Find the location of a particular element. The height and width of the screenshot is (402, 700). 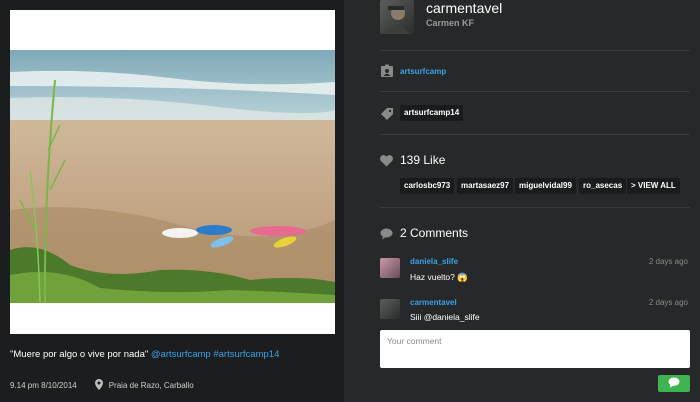

comment-input: Your comment is located at coordinates (535, 349).